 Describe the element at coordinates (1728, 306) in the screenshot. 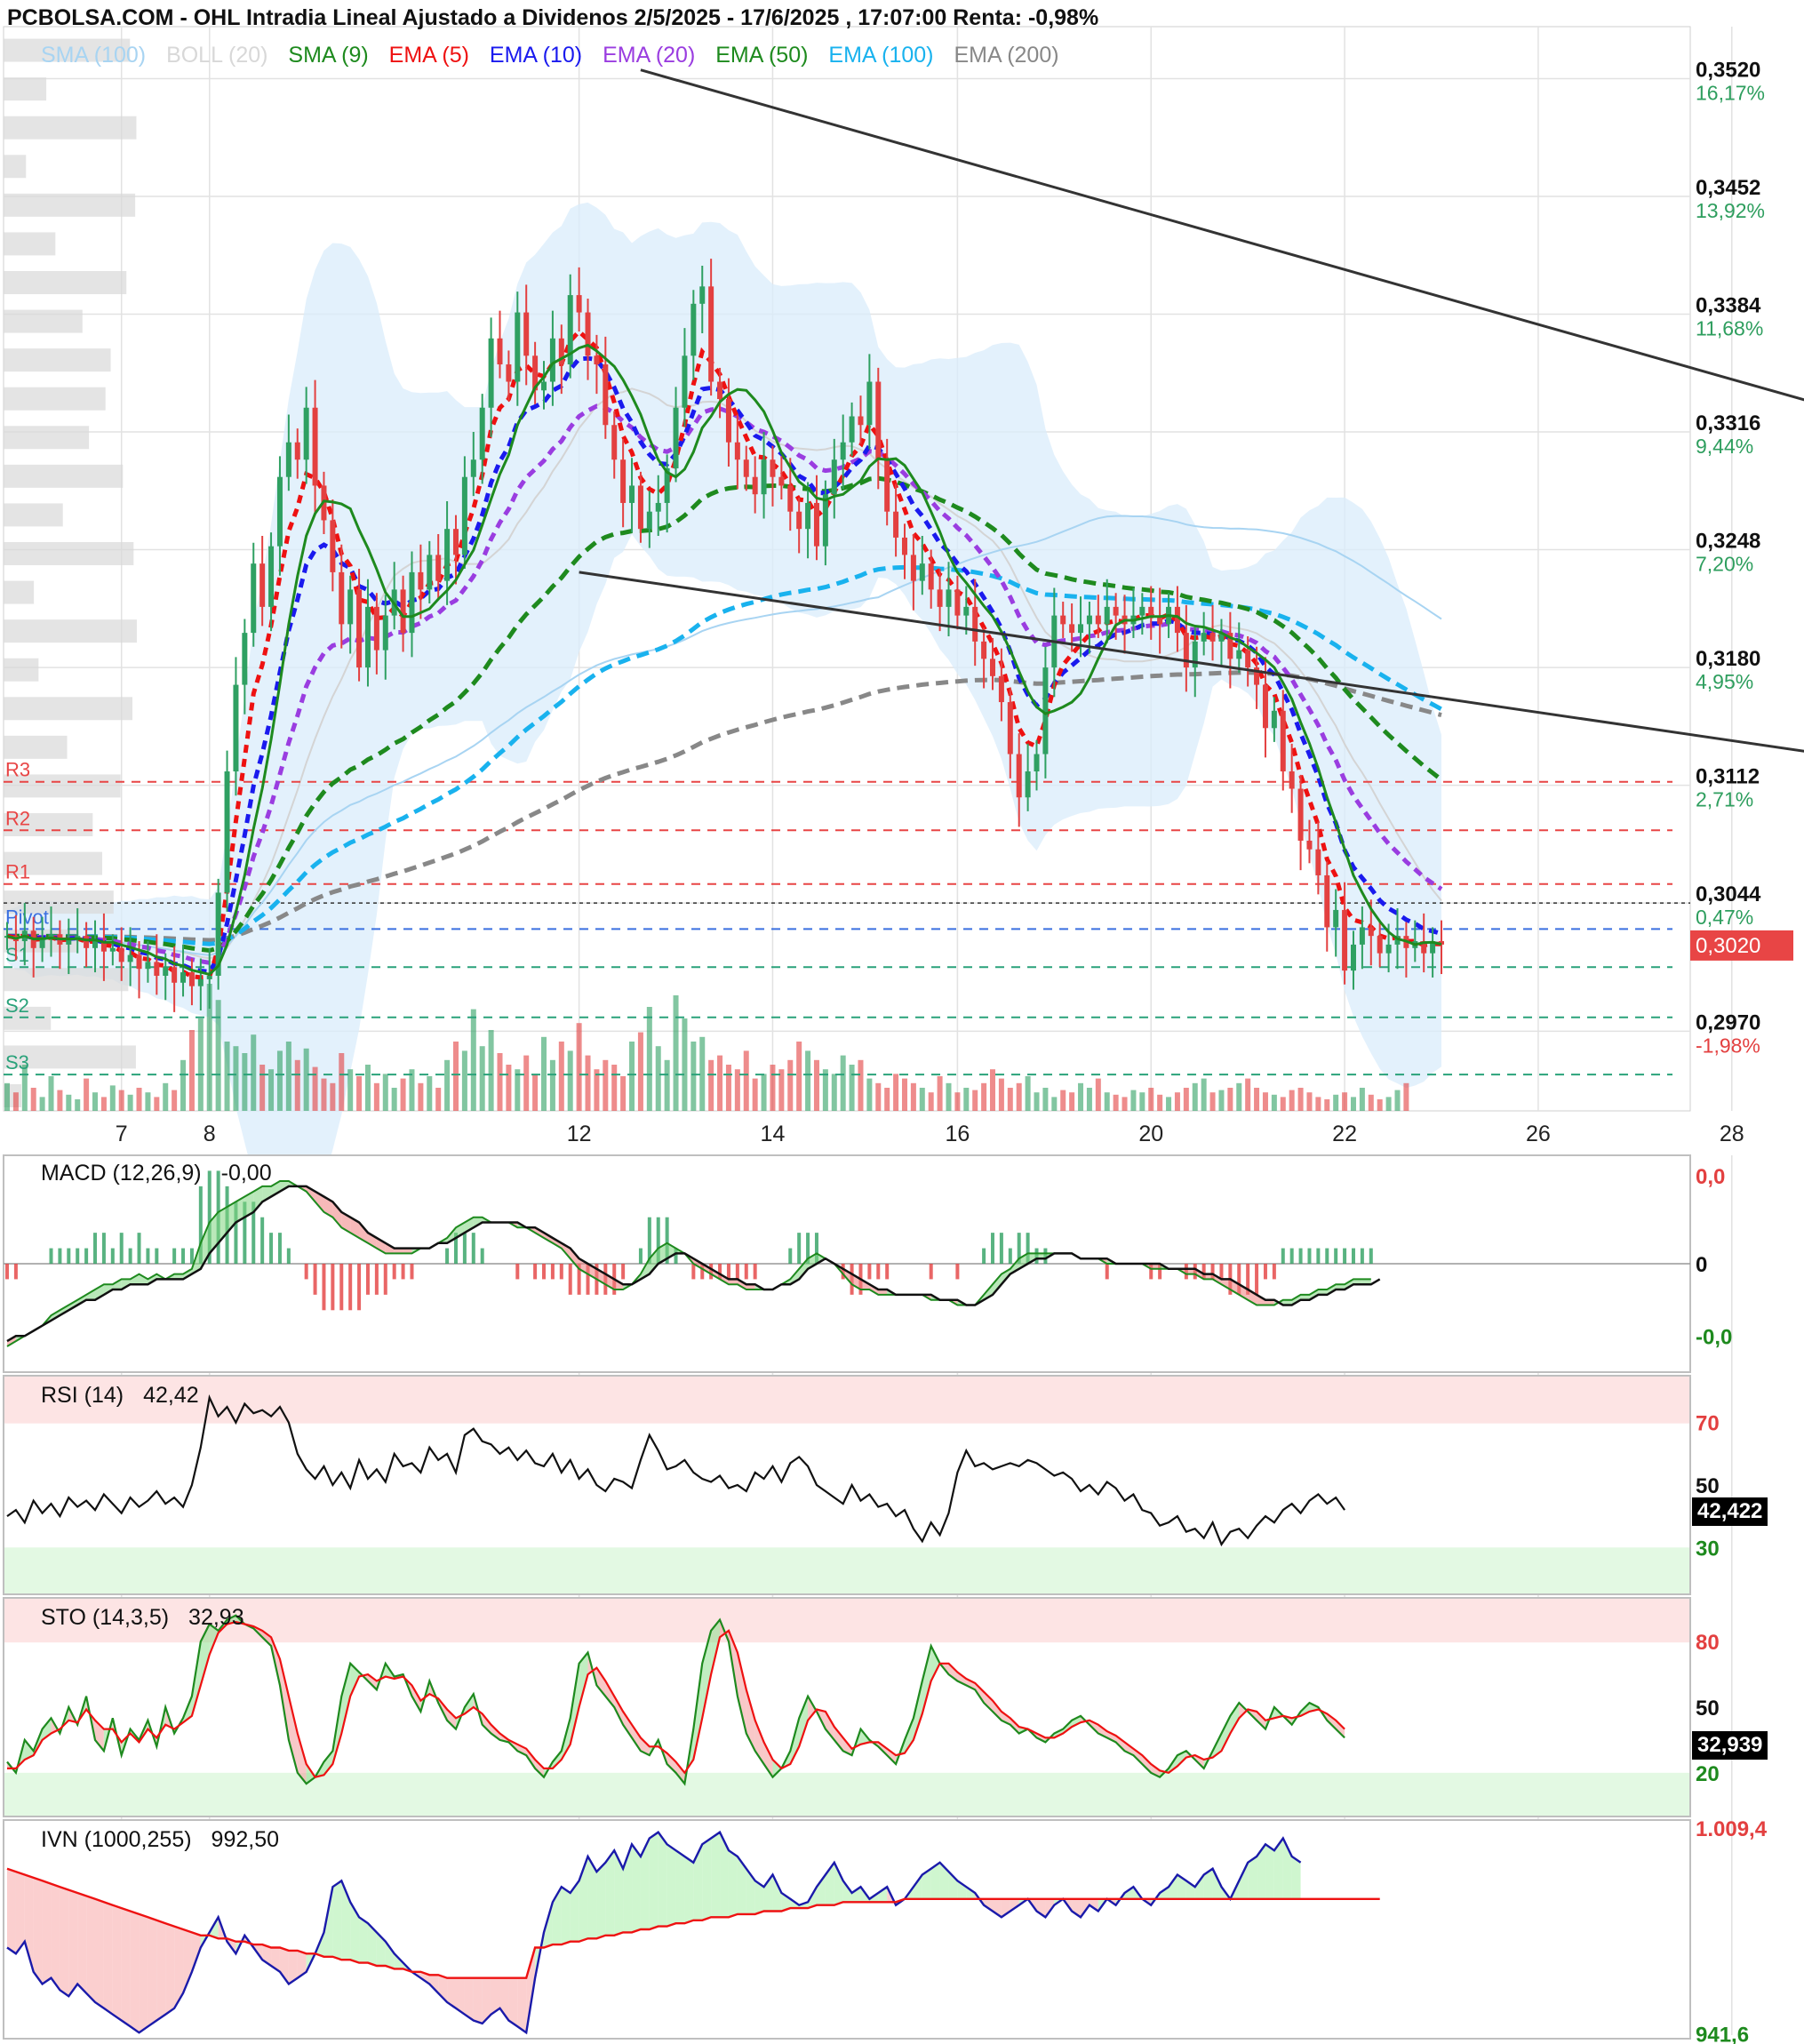

I see `y-tick-label: 0,3384` at that location.